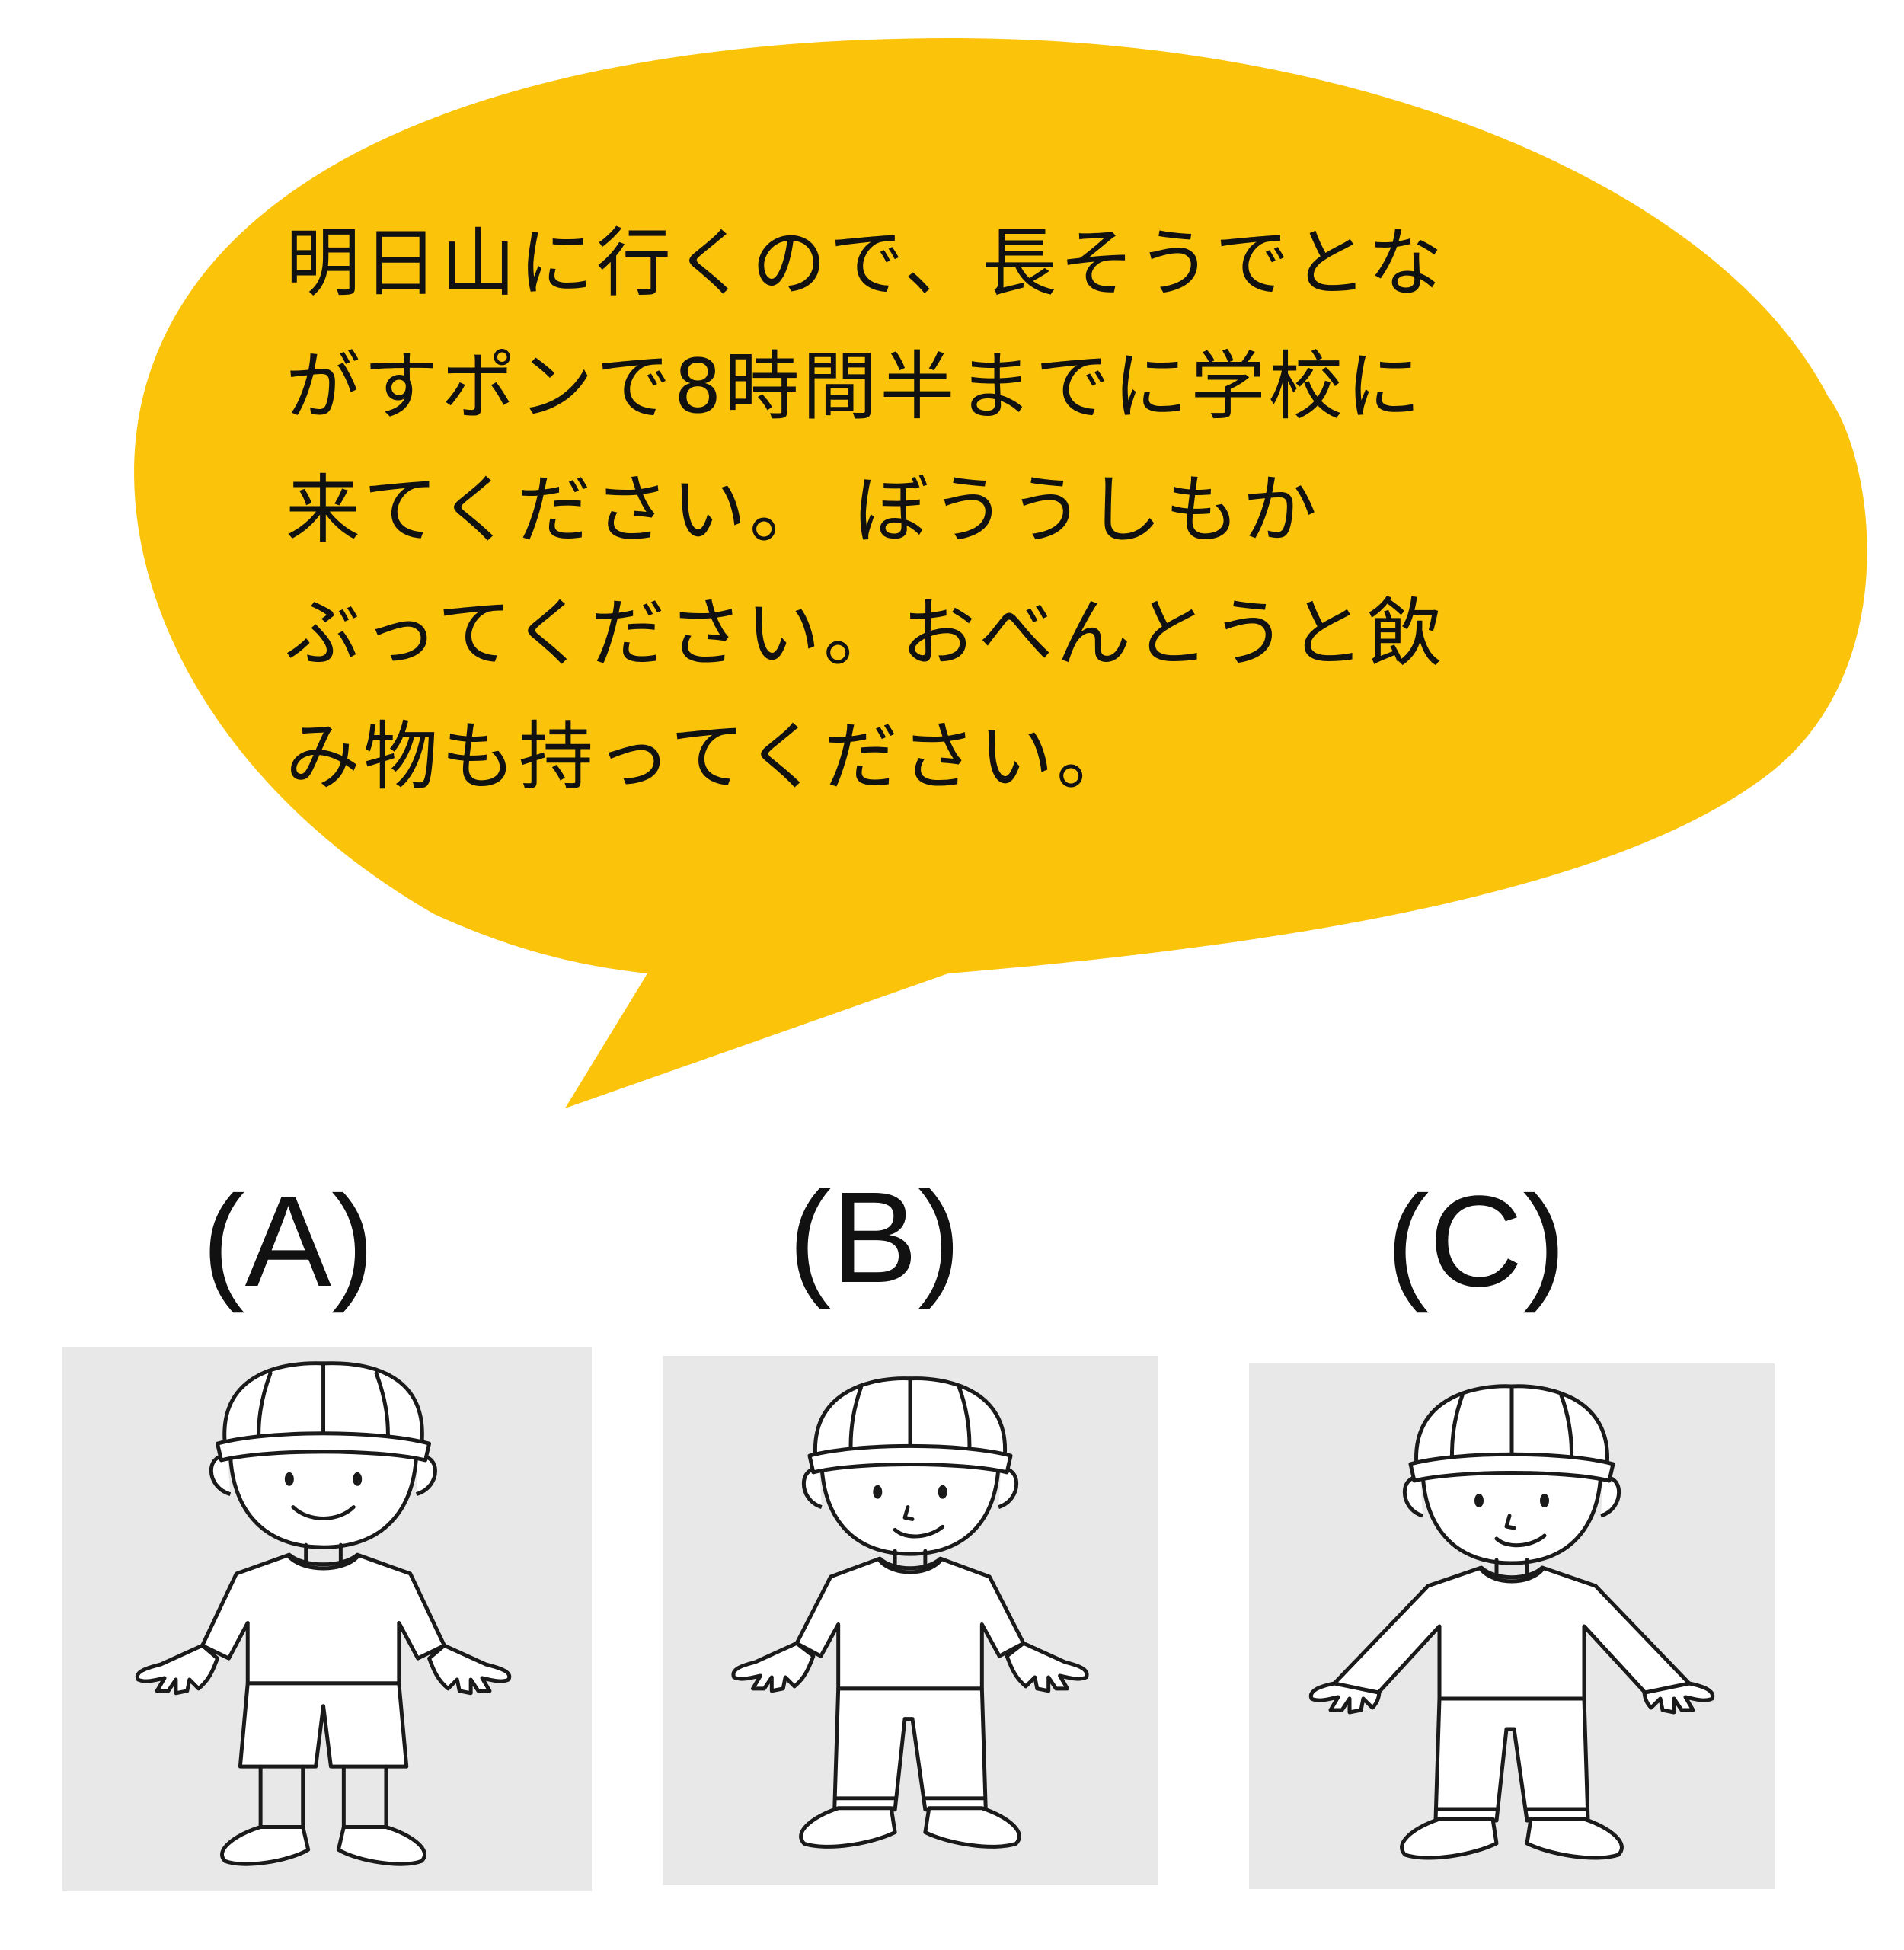 Image resolution: width=1904 pixels, height=1950 pixels. What do you see at coordinates (855, 387) in the screenshot?
I see `bubble-line-2: がすポンで8時間半までに学校に` at bounding box center [855, 387].